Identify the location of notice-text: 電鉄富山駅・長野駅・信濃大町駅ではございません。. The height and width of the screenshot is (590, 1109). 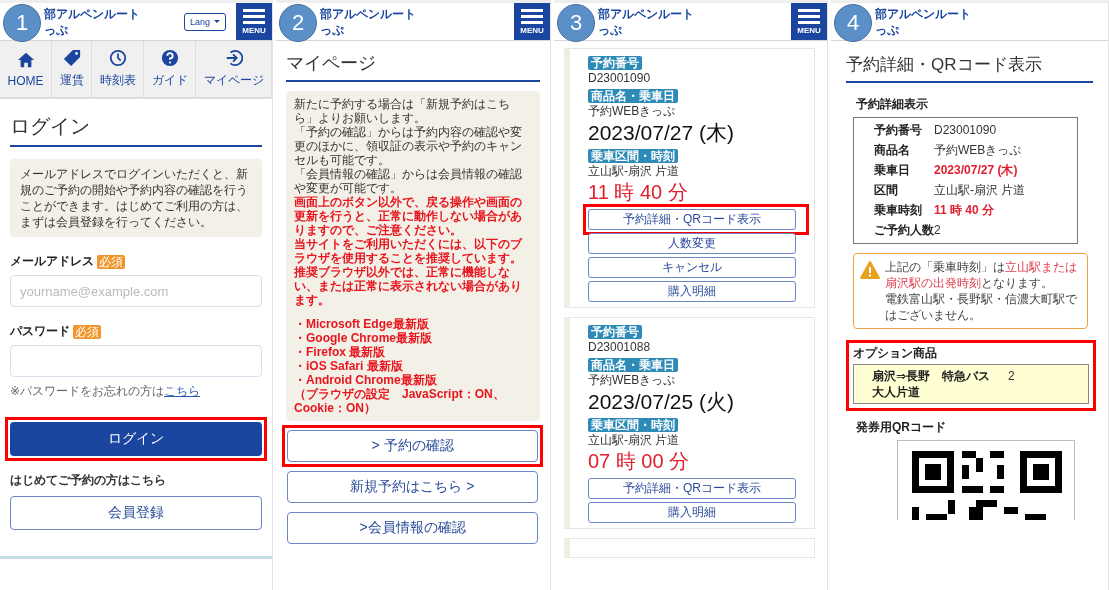
(981, 307).